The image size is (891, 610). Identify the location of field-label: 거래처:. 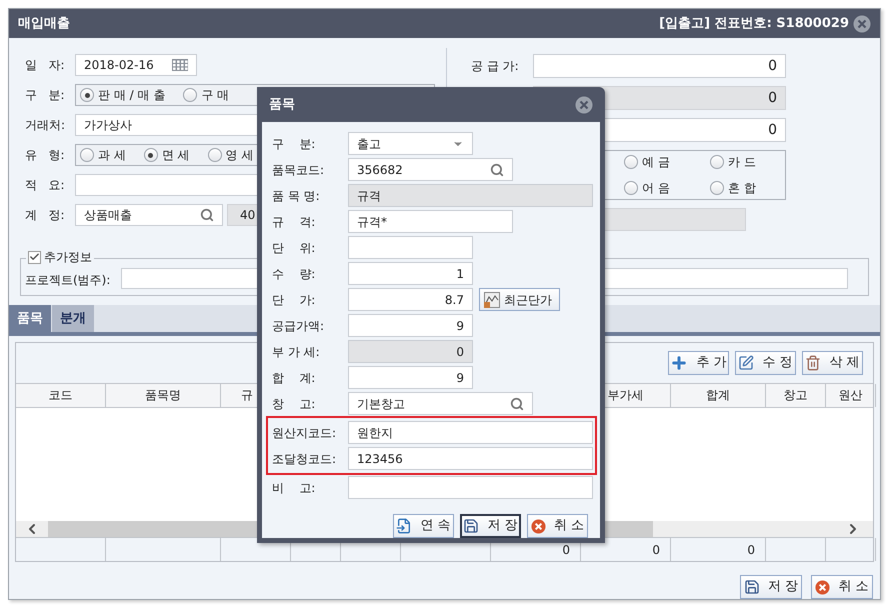
(45, 125).